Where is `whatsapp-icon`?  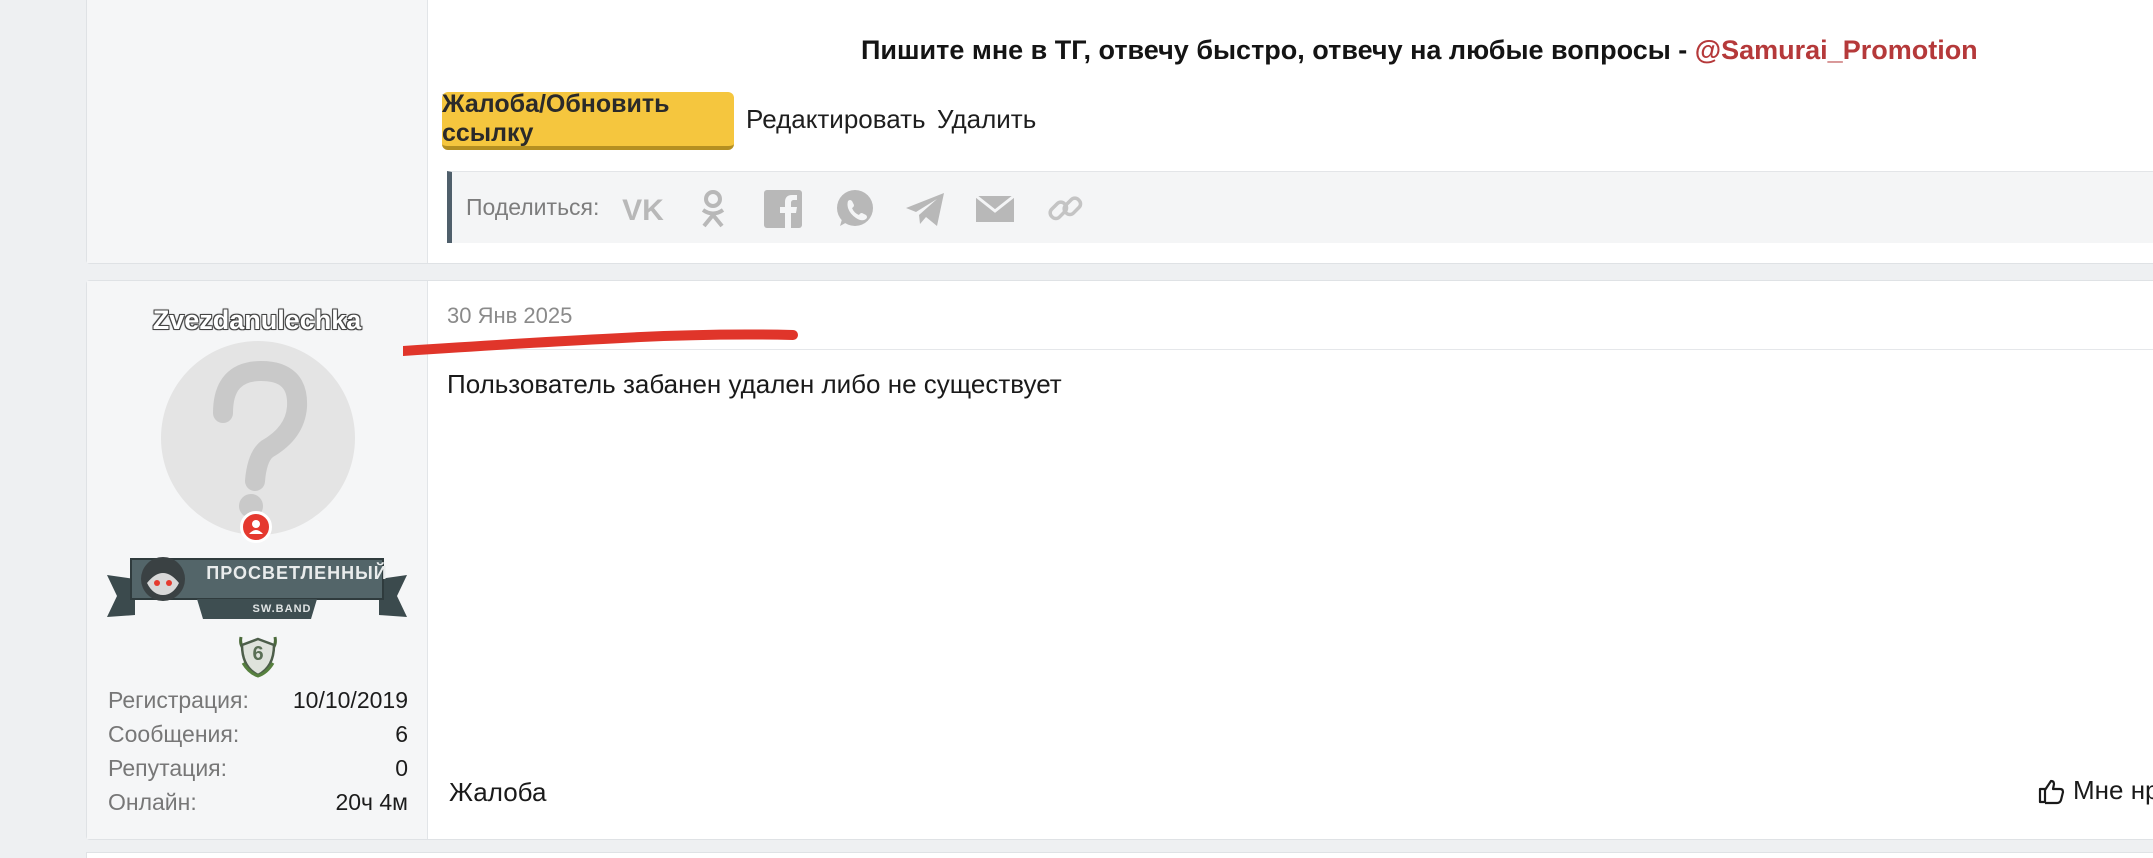
whatsapp-icon is located at coordinates (855, 209).